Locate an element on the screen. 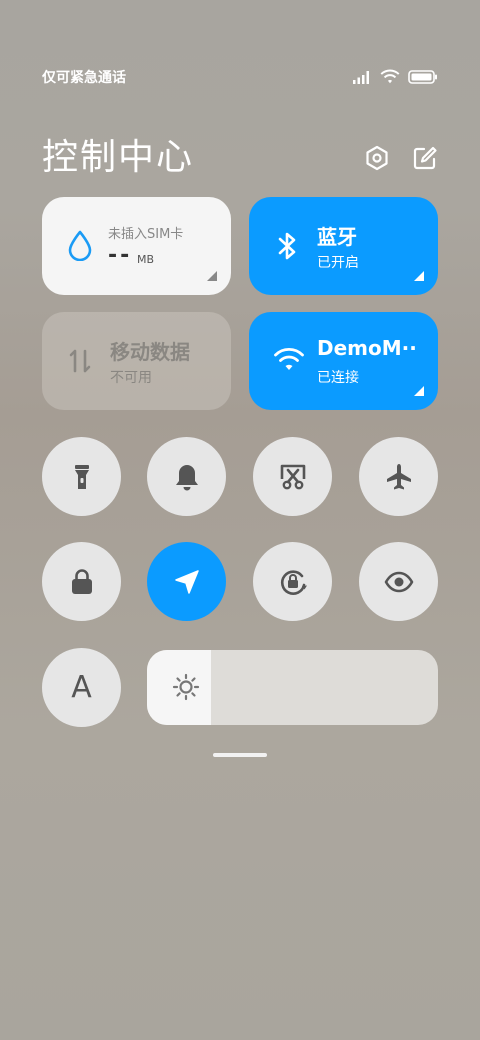 The image size is (480, 1040). font-size-label: A is located at coordinates (81, 687).